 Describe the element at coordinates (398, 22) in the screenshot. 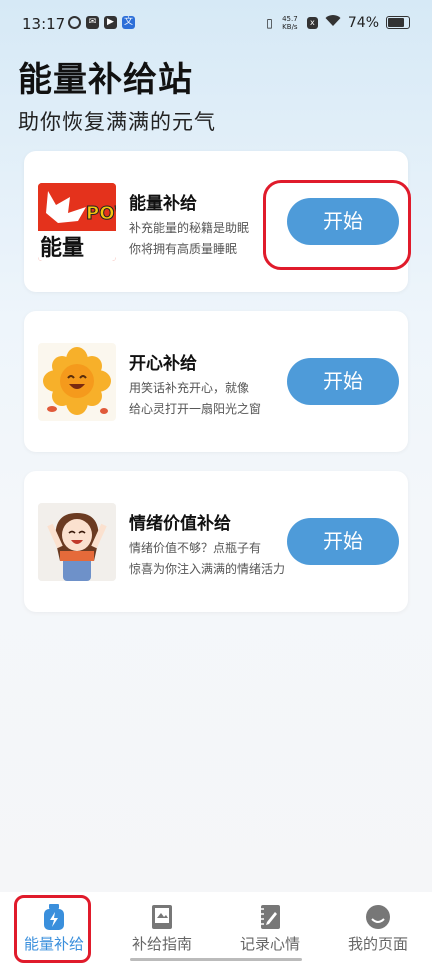

I see `battery-icon` at that location.